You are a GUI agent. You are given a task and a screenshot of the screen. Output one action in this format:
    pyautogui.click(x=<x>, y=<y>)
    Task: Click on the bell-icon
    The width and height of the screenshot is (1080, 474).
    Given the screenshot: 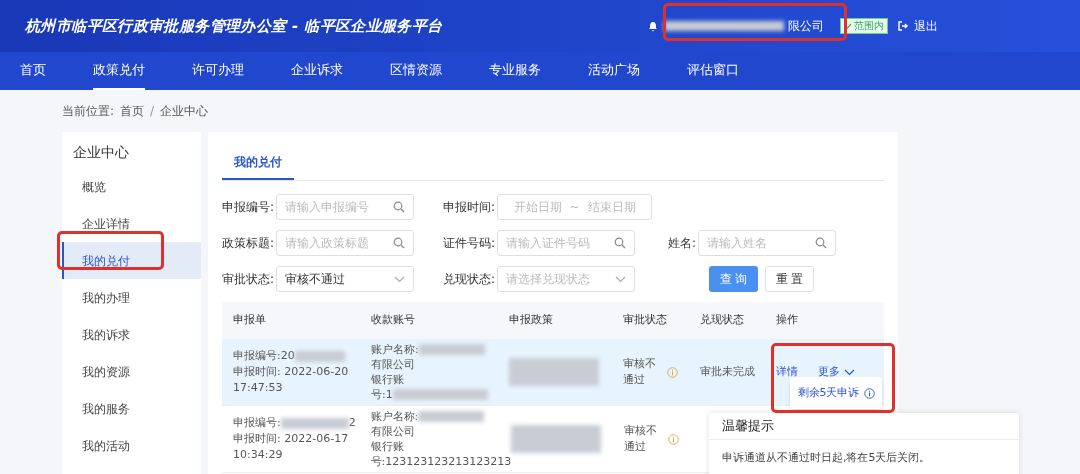 What is the action you would take?
    pyautogui.click(x=653, y=26)
    